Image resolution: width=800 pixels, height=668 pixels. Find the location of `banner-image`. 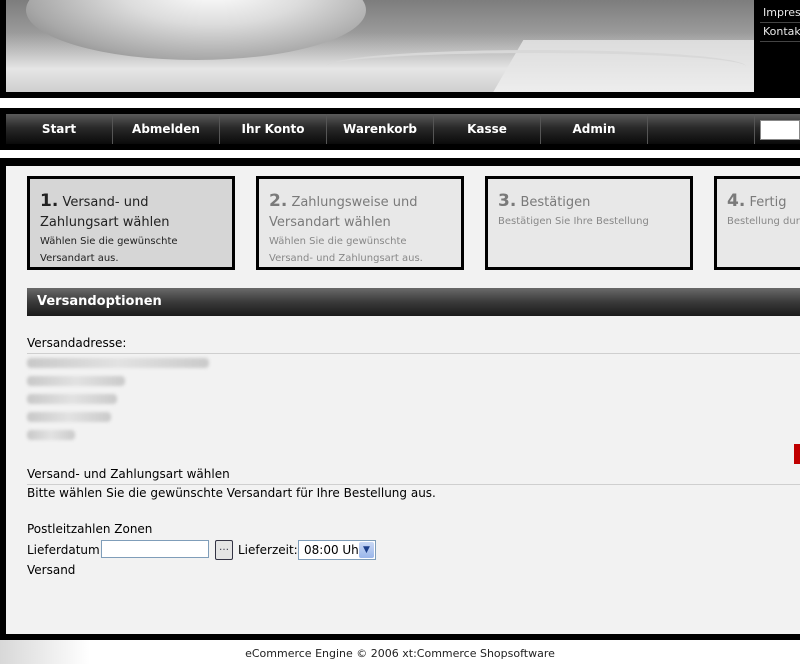

banner-image is located at coordinates (380, 46).